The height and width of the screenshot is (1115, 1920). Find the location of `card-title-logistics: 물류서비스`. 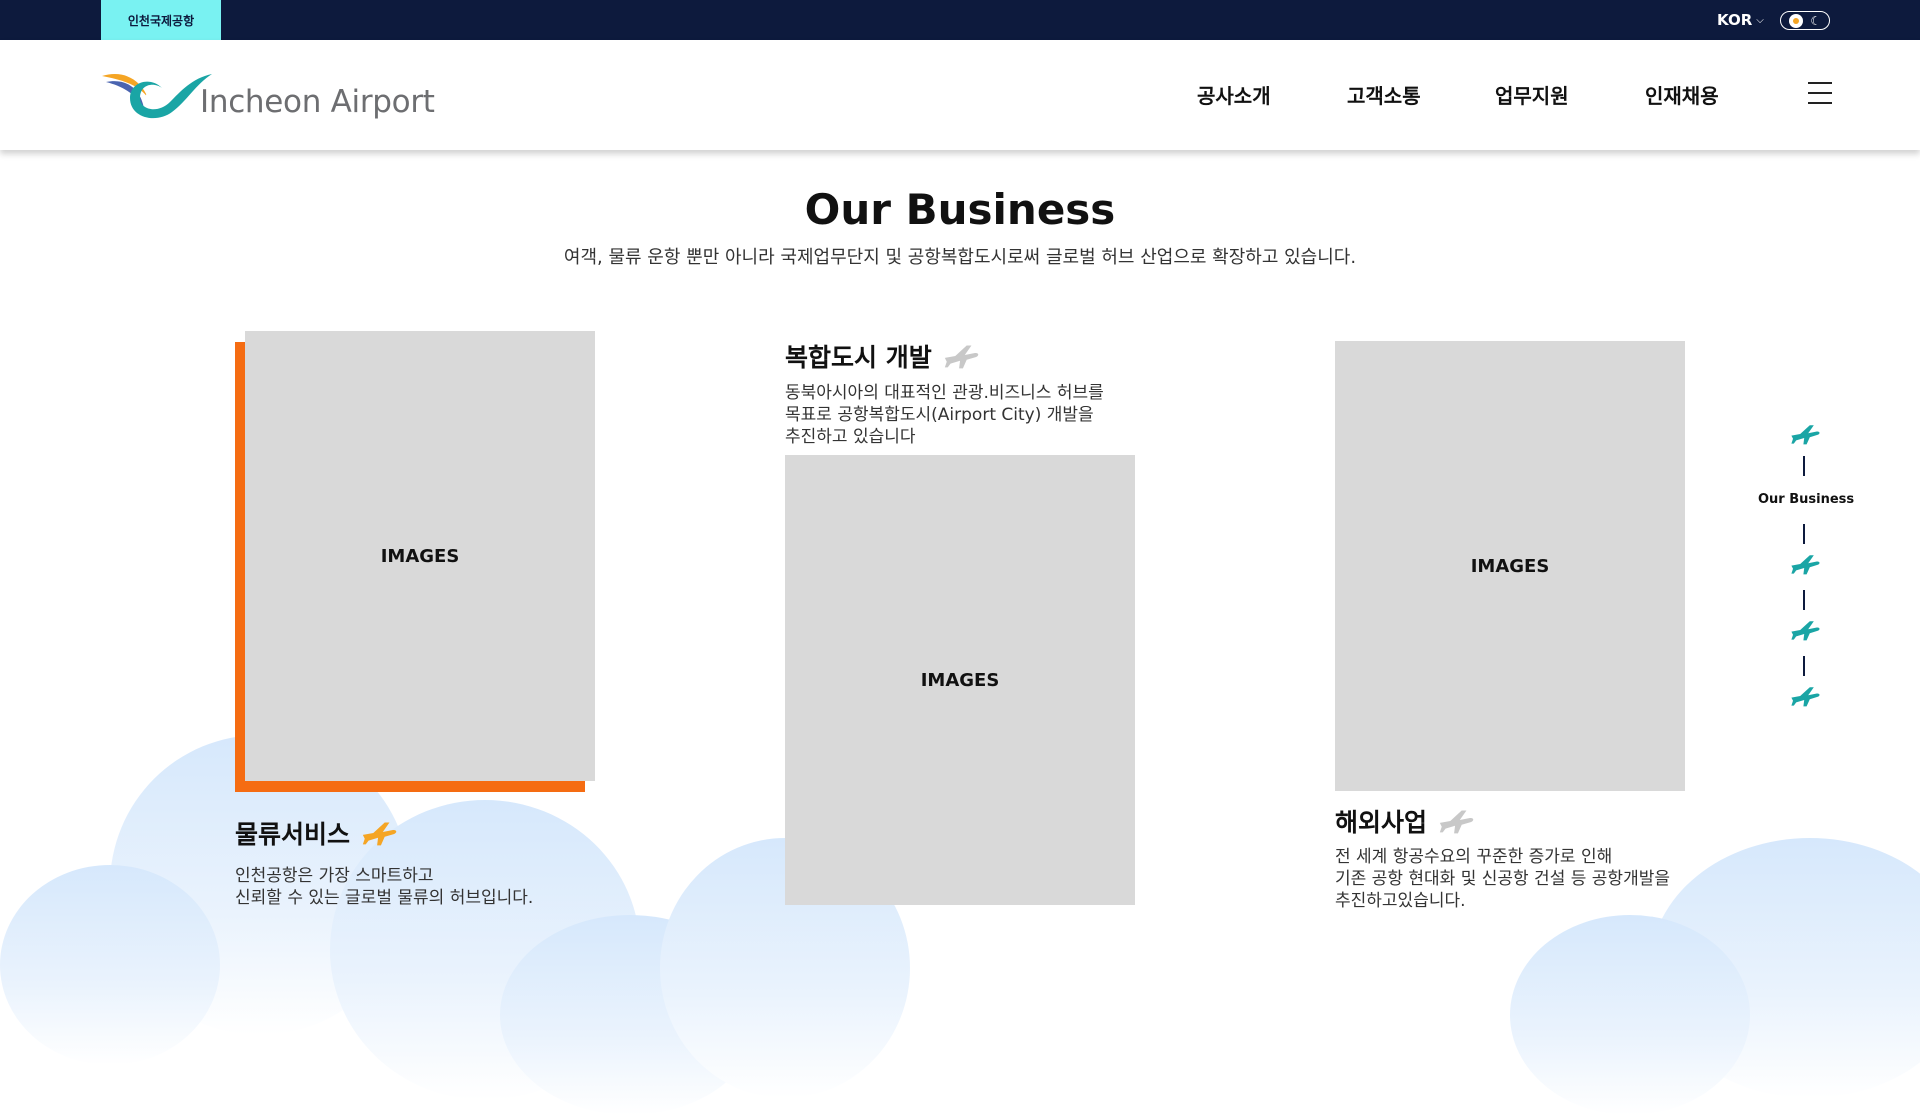

card-title-logistics: 물류서비스 is located at coordinates (316, 833).